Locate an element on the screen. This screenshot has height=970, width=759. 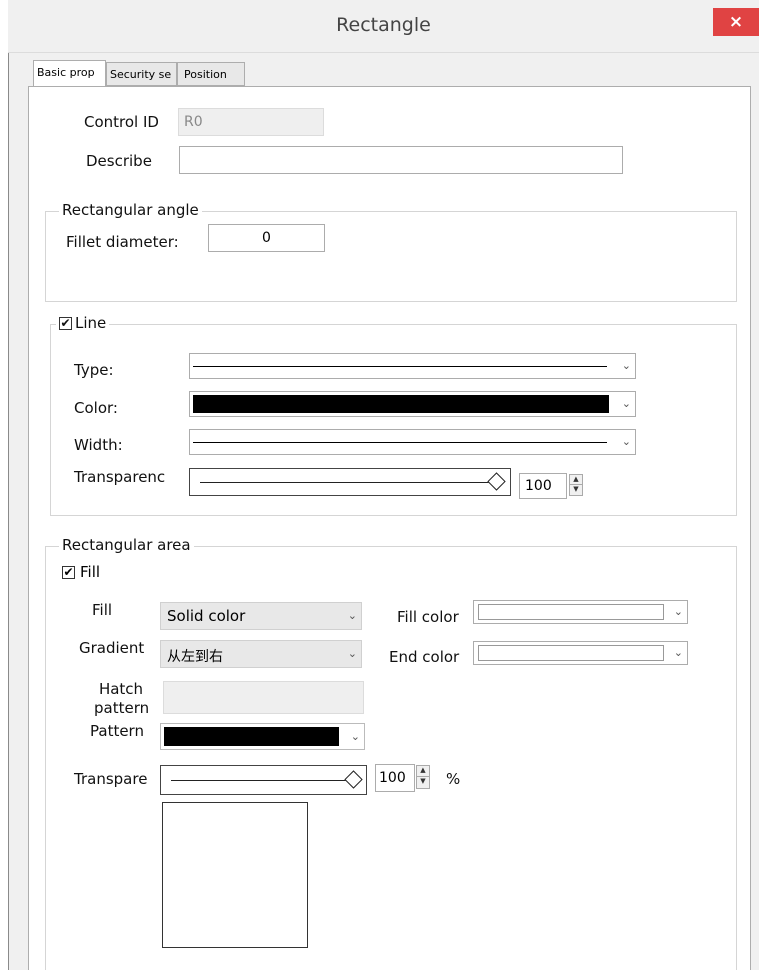
title-bar: Rectangle is located at coordinates (383, 26).